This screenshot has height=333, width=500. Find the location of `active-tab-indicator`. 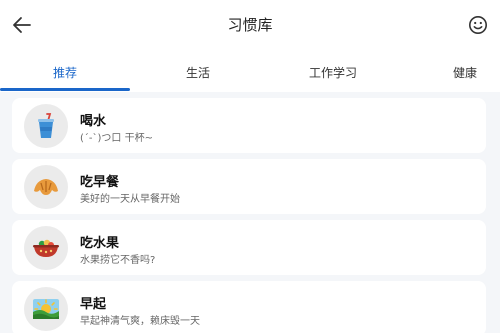

active-tab-indicator is located at coordinates (65, 89).